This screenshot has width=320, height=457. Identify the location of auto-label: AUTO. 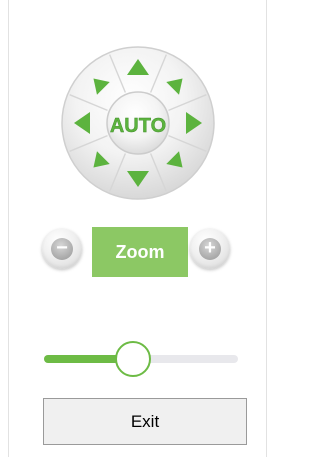
(138, 126).